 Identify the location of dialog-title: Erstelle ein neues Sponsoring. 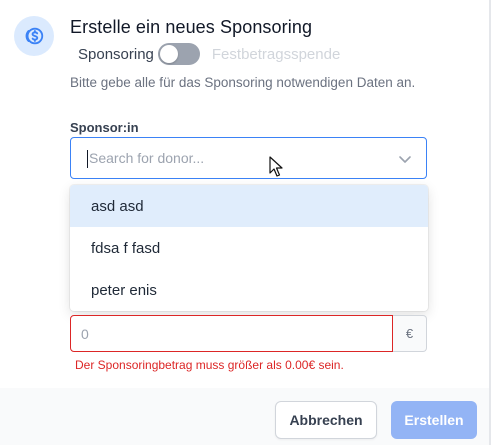
(191, 27).